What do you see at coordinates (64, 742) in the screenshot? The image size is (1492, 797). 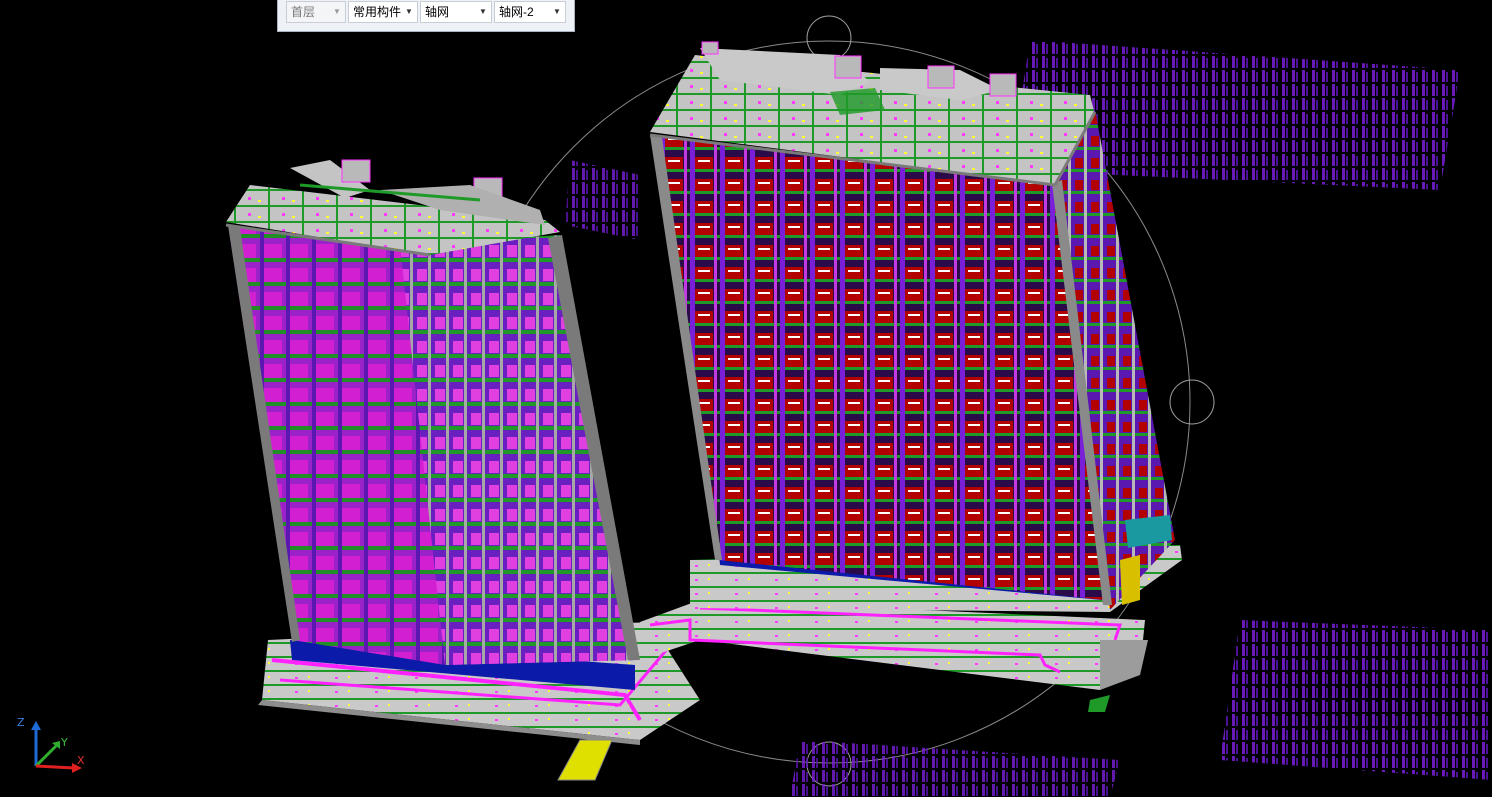 I see `axis-y-label: Y` at bounding box center [64, 742].